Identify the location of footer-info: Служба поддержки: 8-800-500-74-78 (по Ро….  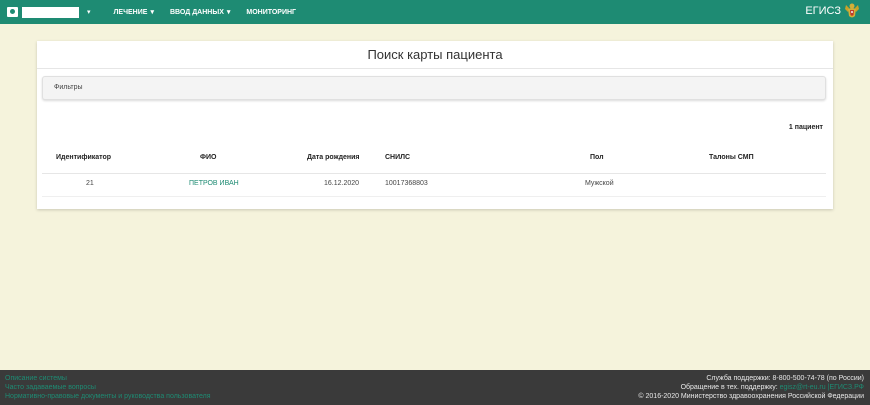
(751, 387).